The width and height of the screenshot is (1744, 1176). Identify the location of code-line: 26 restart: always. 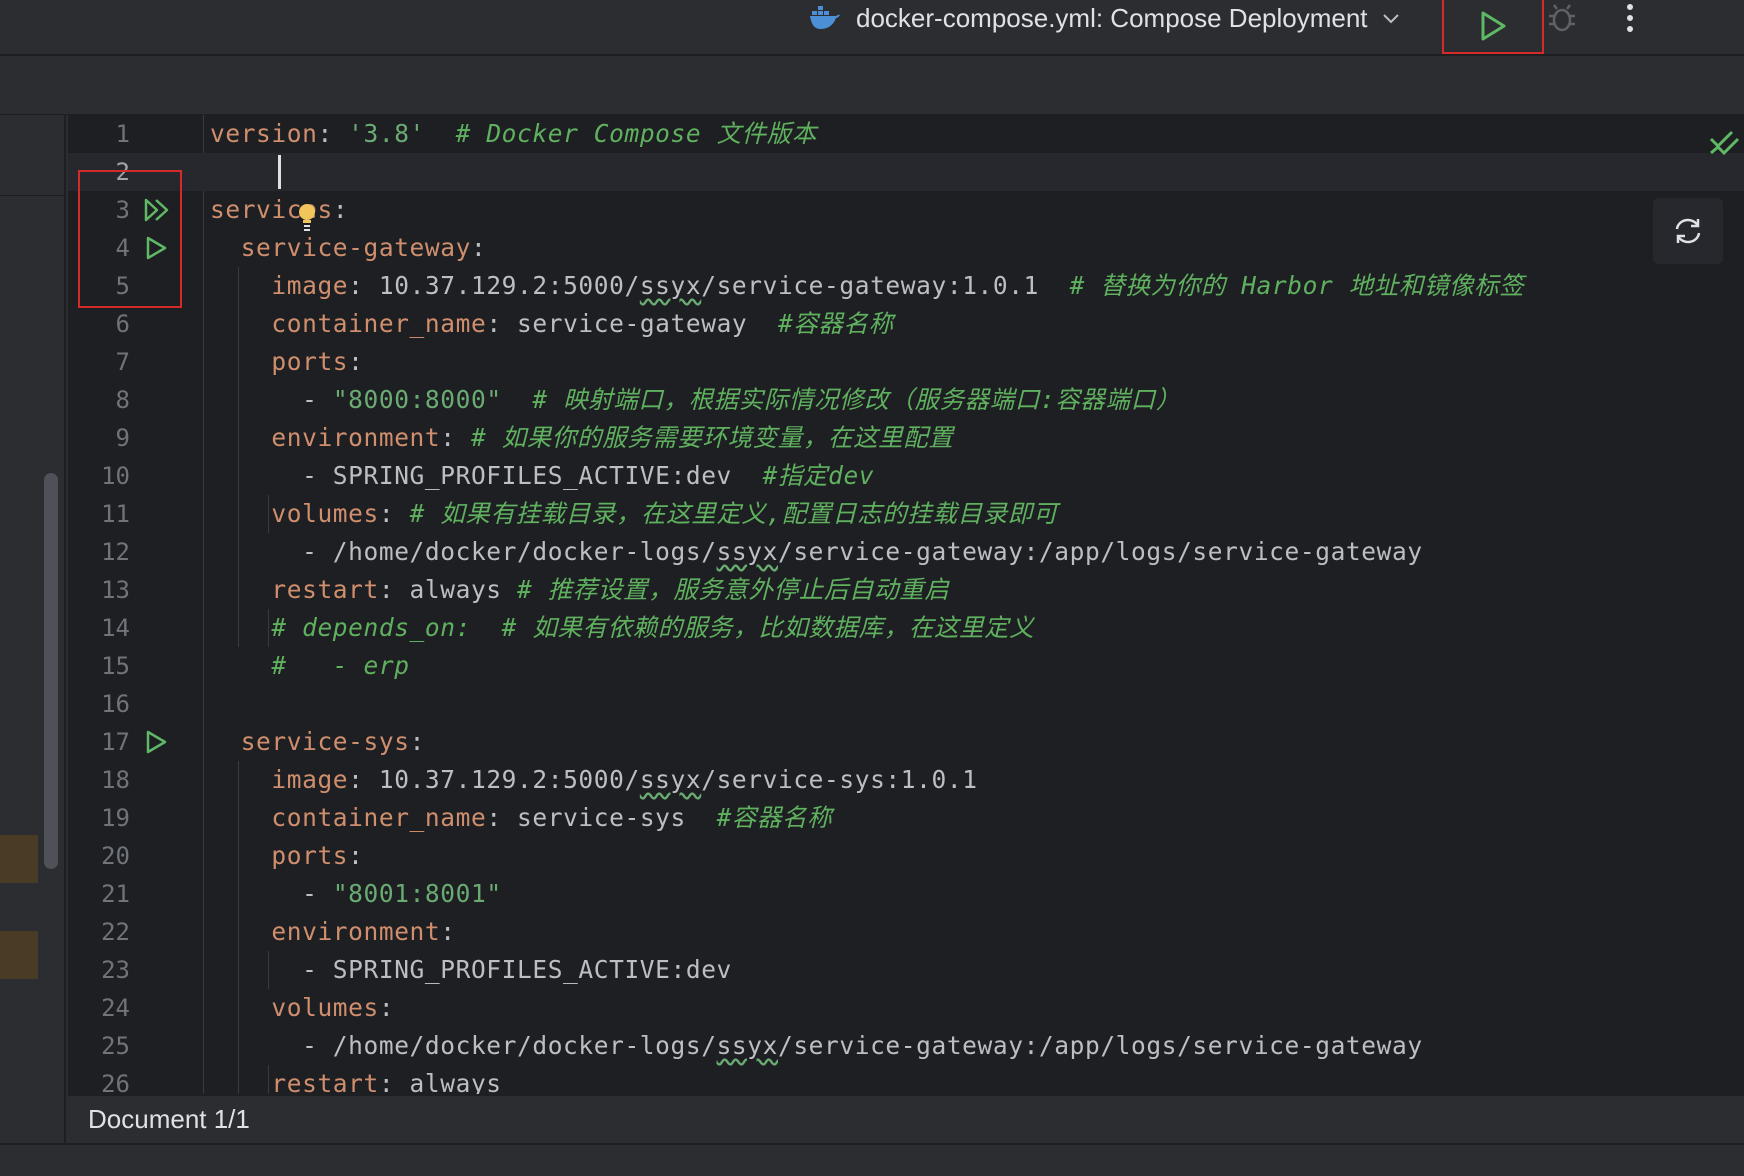
(906, 1079).